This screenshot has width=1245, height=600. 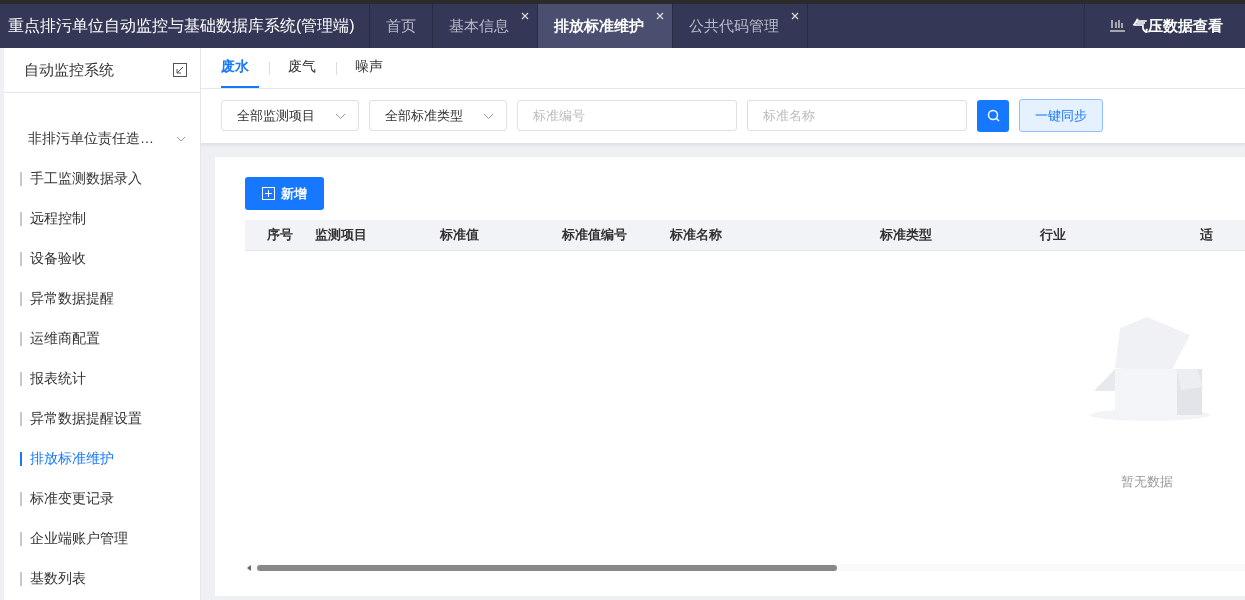 What do you see at coordinates (595, 235) in the screenshot?
I see `column-header: 标准值编号` at bounding box center [595, 235].